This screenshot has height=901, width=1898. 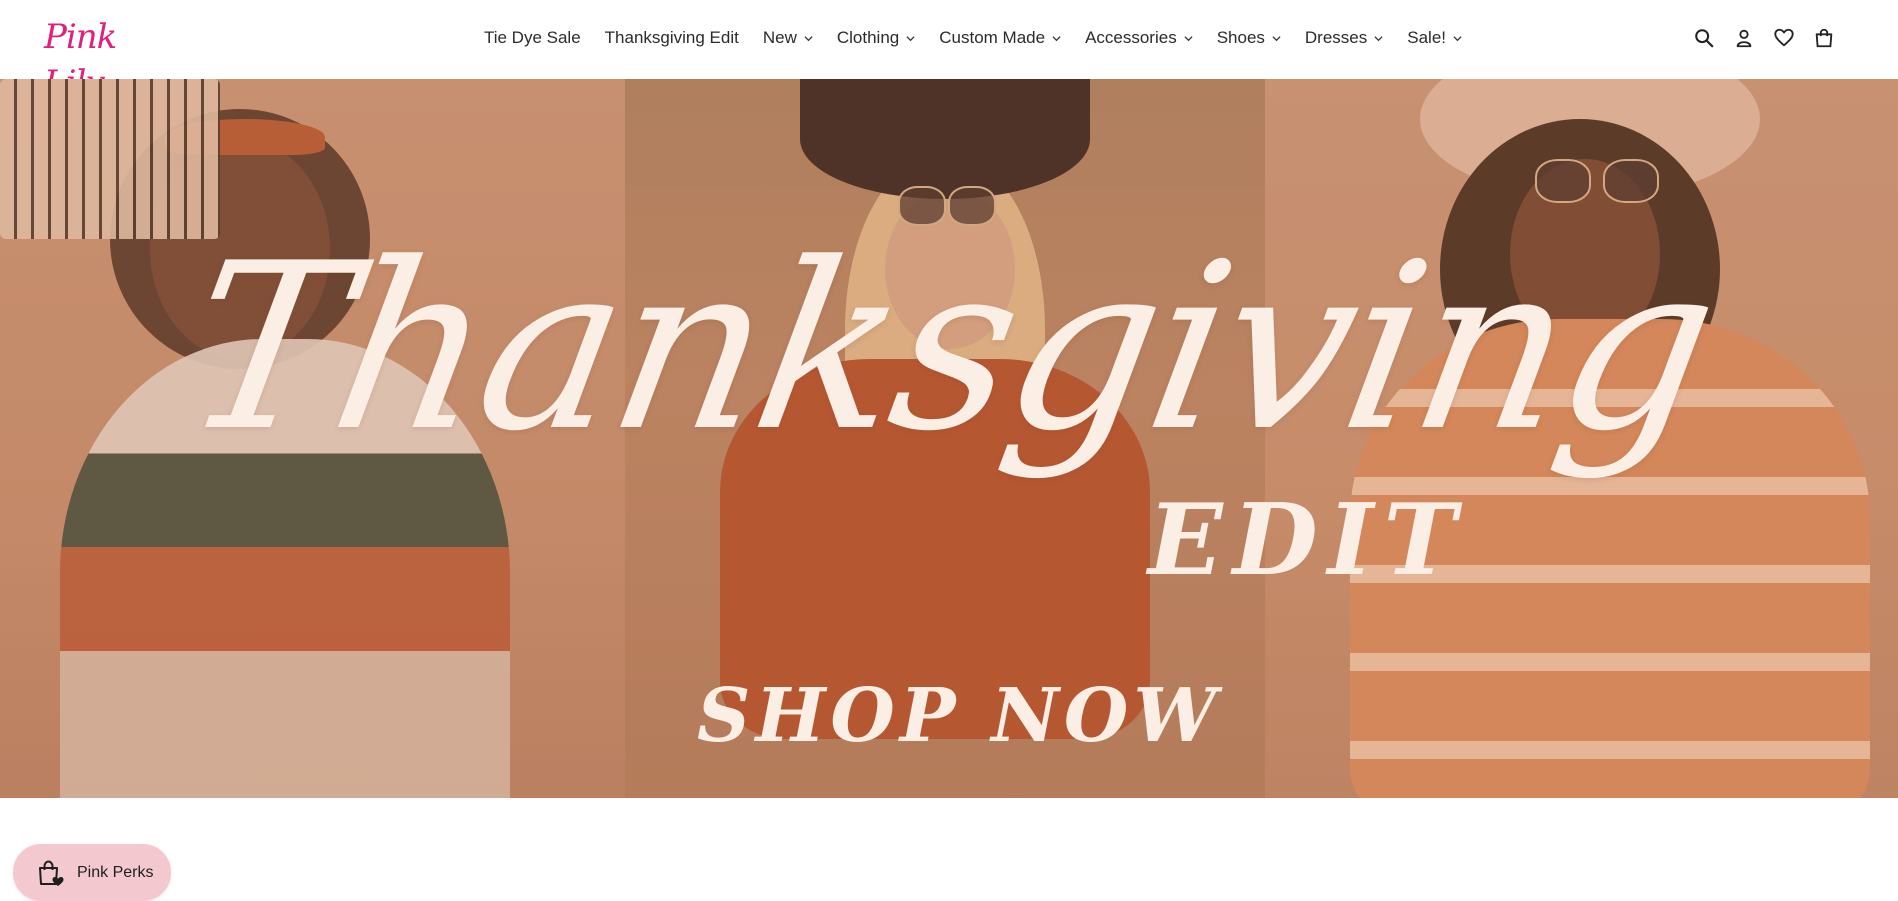 What do you see at coordinates (1824, 38) in the screenshot?
I see `cart-bag-icon` at bounding box center [1824, 38].